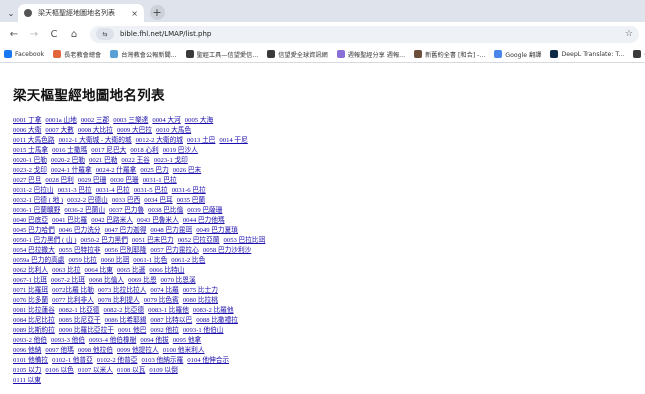  Describe the element at coordinates (200, 300) in the screenshot. I see `place-link: 0080 比拉桃` at that location.